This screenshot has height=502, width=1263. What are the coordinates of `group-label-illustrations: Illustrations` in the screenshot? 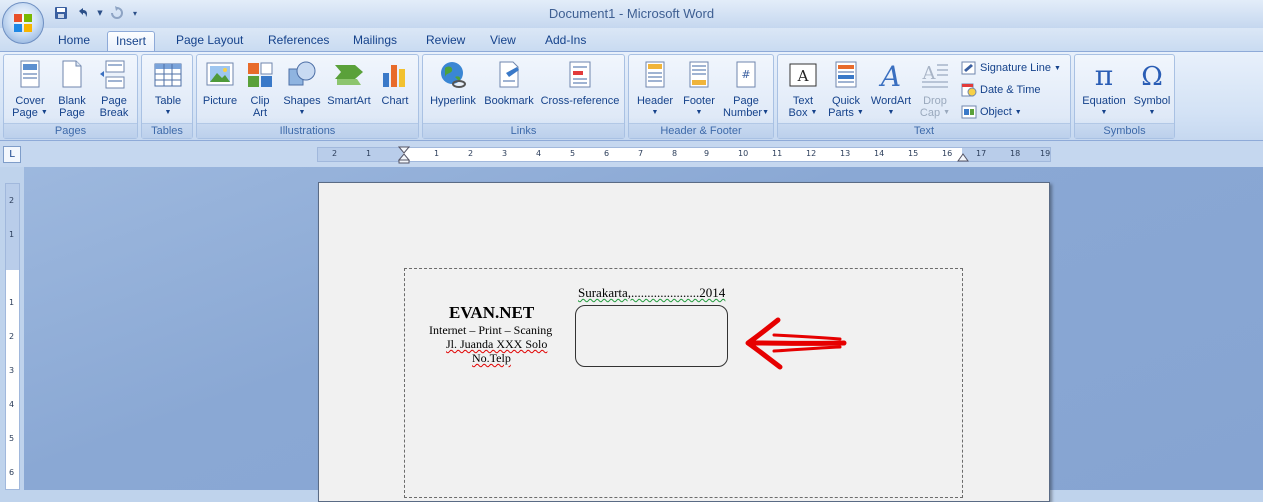 It's located at (307, 130).